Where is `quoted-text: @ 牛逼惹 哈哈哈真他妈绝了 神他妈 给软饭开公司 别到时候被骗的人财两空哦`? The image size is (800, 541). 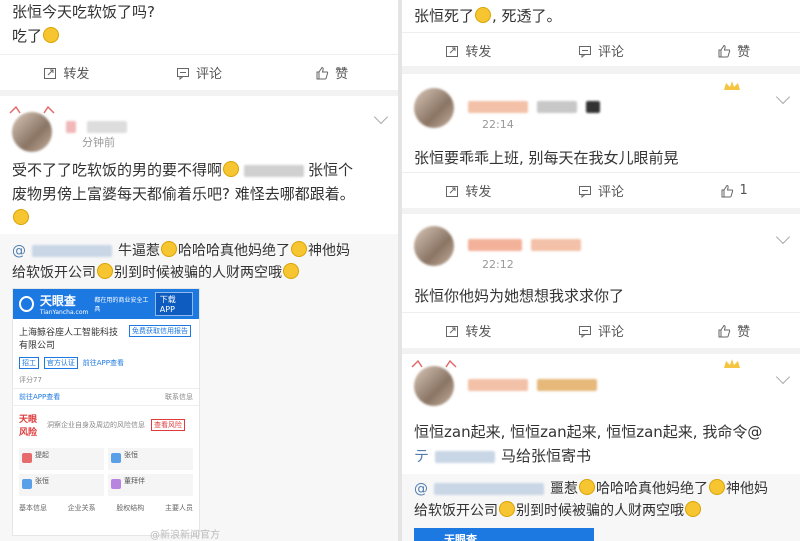
quoted-text: @ 牛逼惹 哈哈哈真他妈绝了 神他妈 给软饭开公司 别到时候被骗的人财两空哦 is located at coordinates (181, 261).